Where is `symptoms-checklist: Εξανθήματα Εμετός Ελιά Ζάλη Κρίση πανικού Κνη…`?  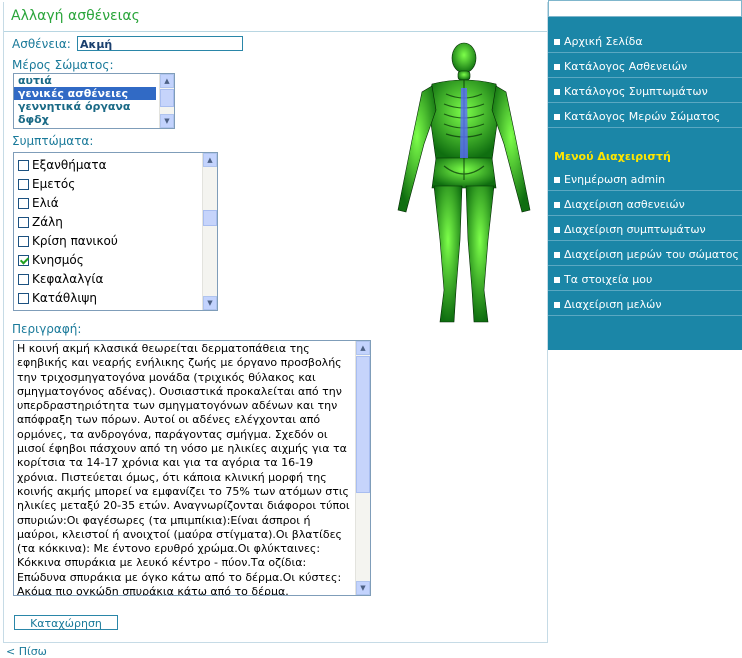
symptoms-checklist: Εξανθήματα Εμετός Ελιά Ζάλη Κρίση πανικού Κνη… is located at coordinates (115, 231).